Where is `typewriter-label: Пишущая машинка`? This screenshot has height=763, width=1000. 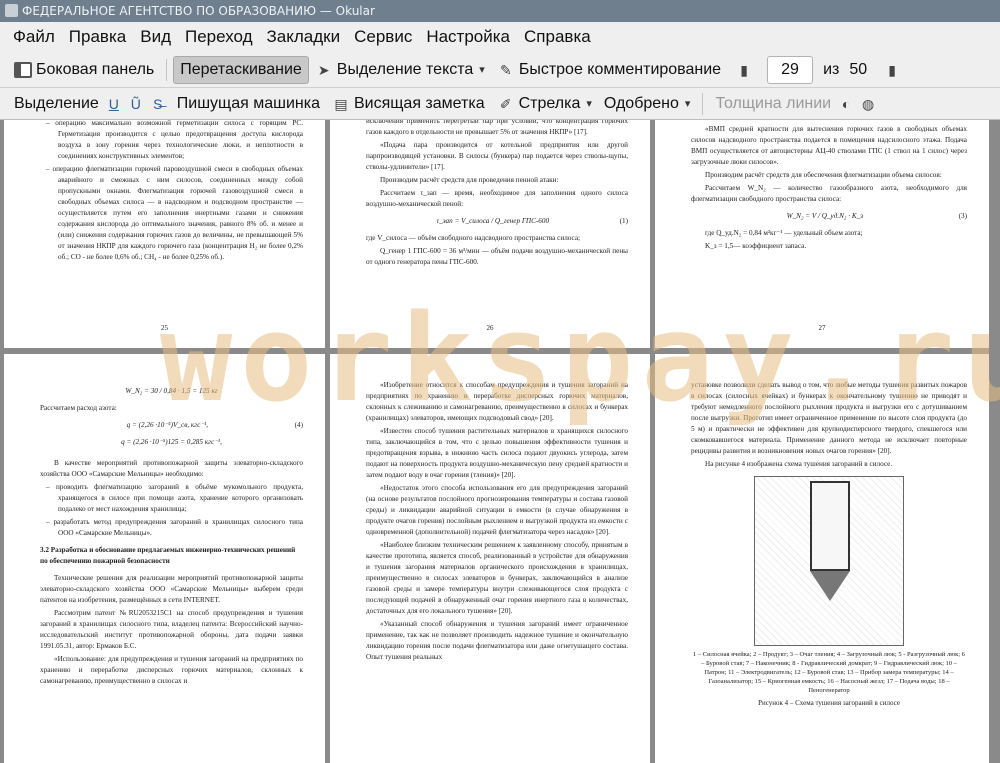
typewriter-label: Пишущая машинка is located at coordinates (248, 103).